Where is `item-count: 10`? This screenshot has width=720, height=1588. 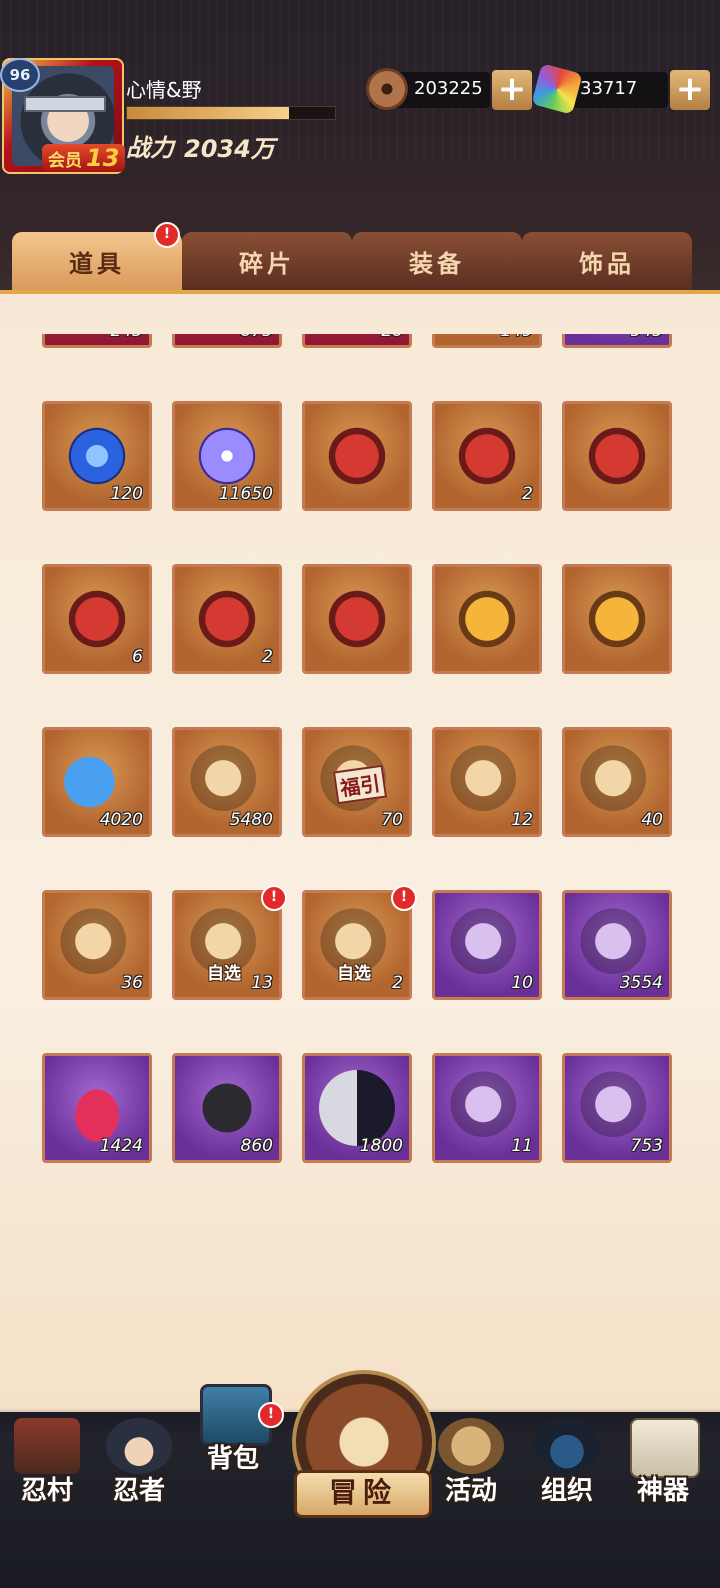
item-count: 10 is located at coordinates (522, 983).